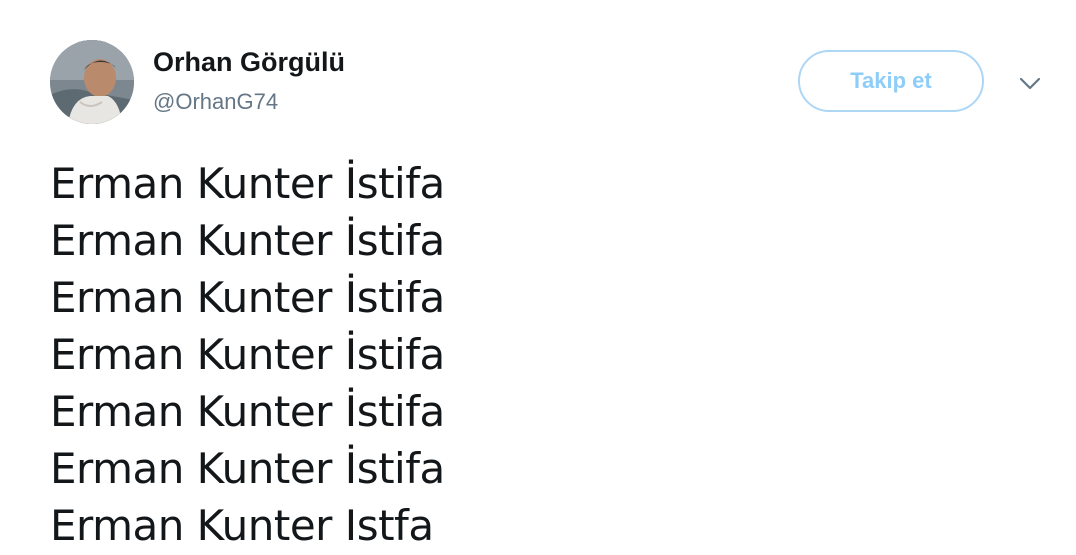 This screenshot has width=1076, height=555. I want to click on author-name: Orhan Görgülü, so click(249, 62).